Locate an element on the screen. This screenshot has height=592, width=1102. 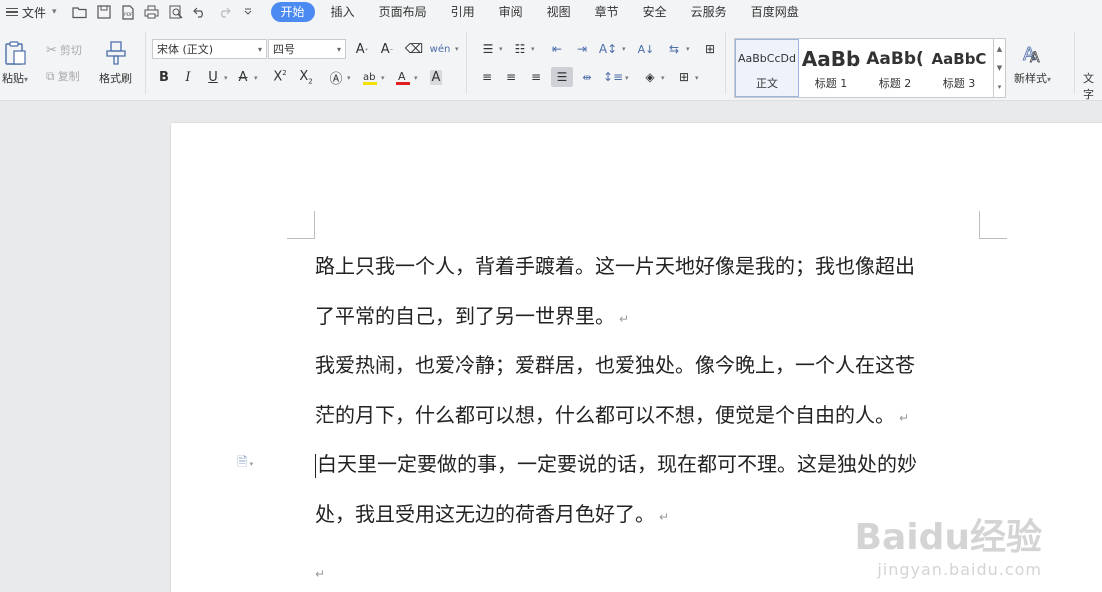
style-normal: AaBbCcDd 正文 is located at coordinates (767, 68).